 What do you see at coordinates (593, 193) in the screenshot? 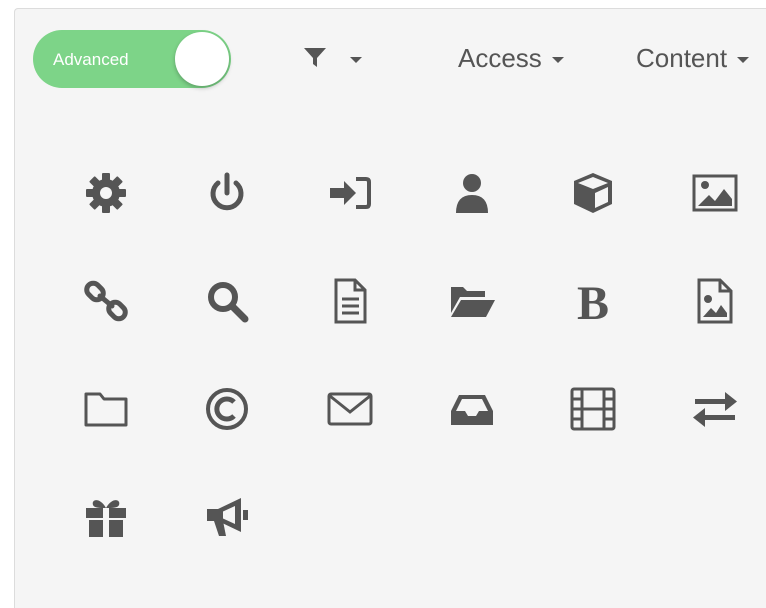
I see `cube-icon` at bounding box center [593, 193].